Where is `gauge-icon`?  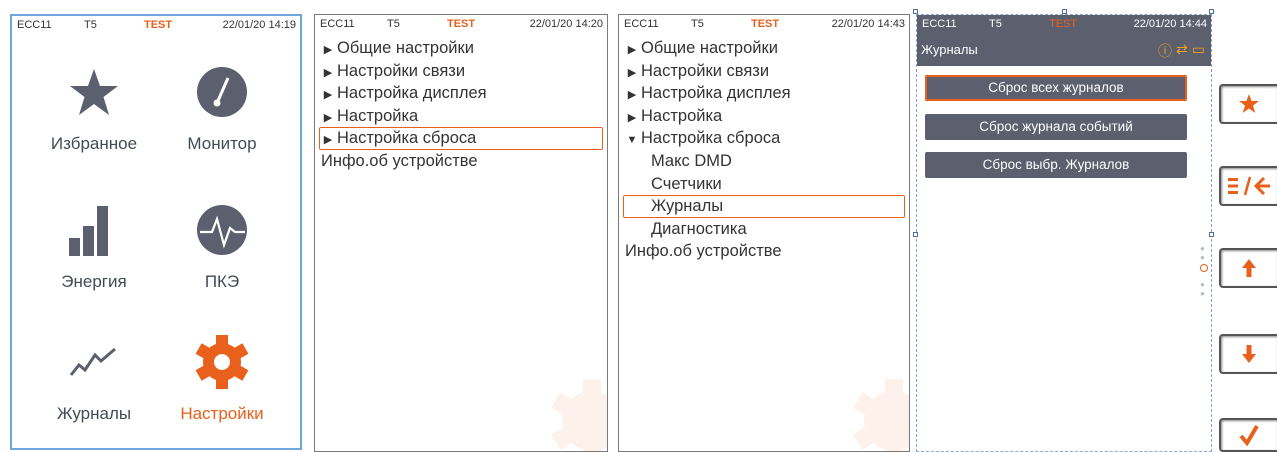 gauge-icon is located at coordinates (222, 92).